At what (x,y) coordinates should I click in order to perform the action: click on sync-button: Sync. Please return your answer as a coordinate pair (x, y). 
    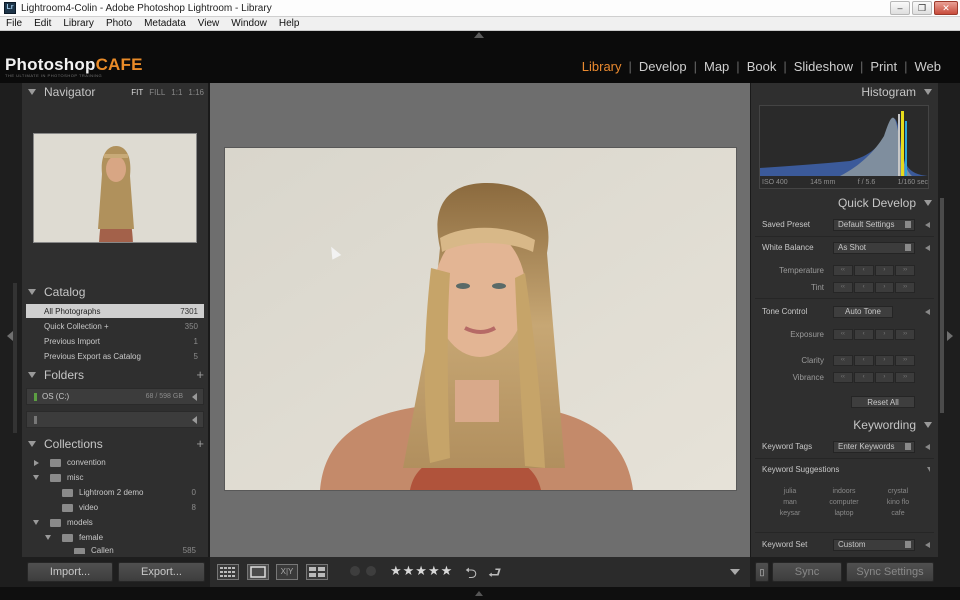
    Looking at the image, I should click on (807, 572).